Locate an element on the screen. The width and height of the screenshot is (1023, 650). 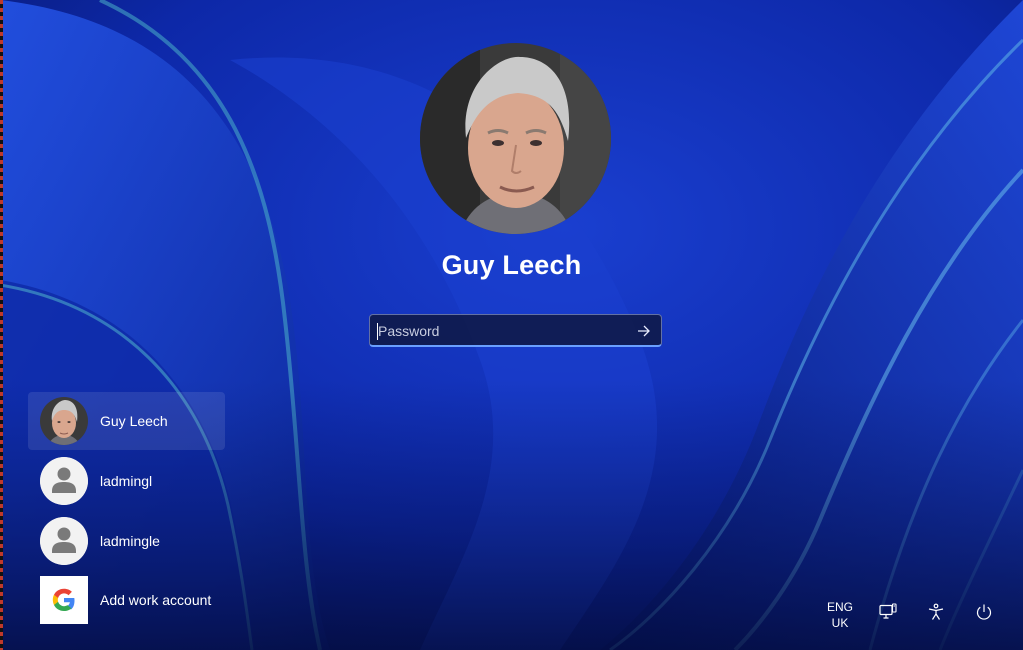
power-icon is located at coordinates (984, 612).